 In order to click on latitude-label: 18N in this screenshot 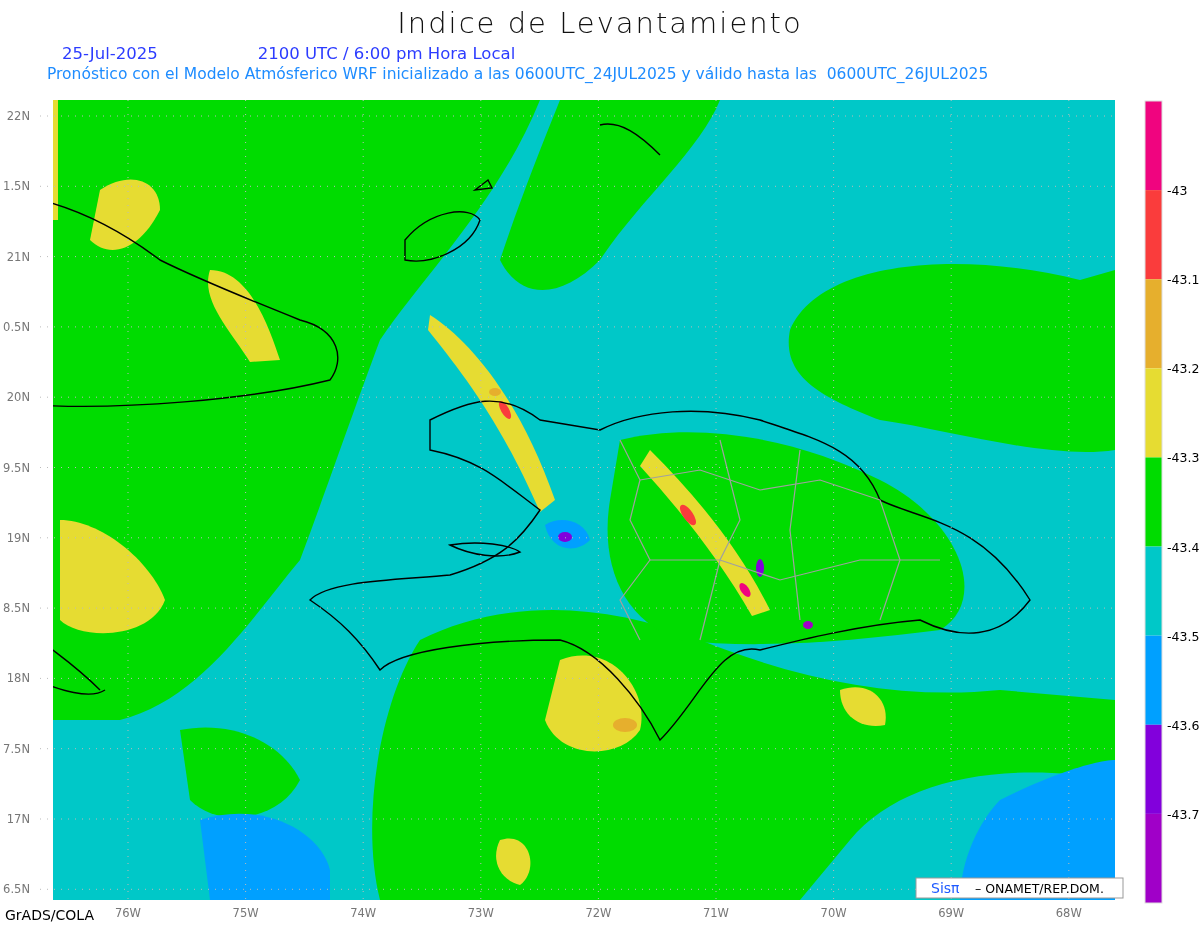, I will do `click(18, 678)`.